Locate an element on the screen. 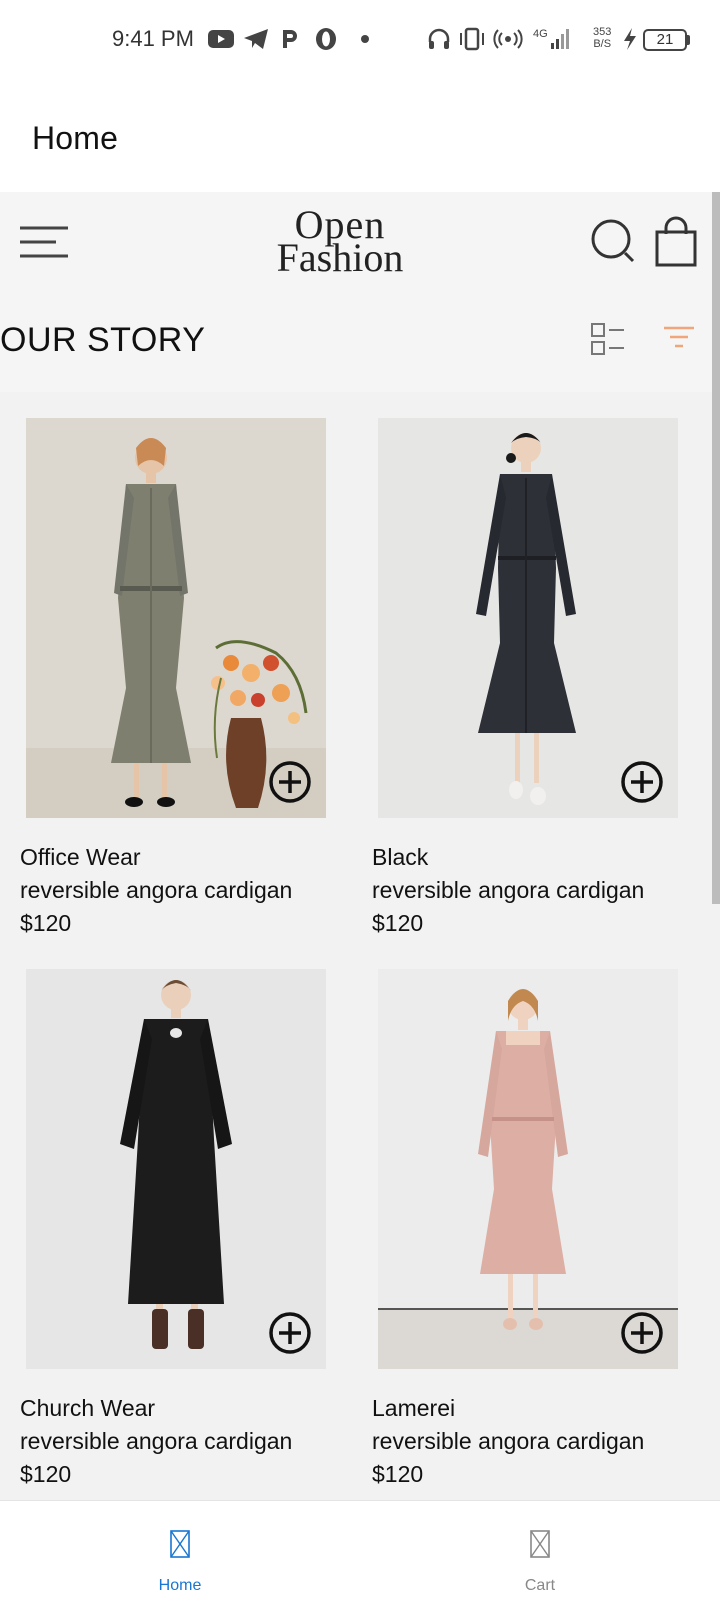  product-name: Lamerei is located at coordinates (414, 1408).